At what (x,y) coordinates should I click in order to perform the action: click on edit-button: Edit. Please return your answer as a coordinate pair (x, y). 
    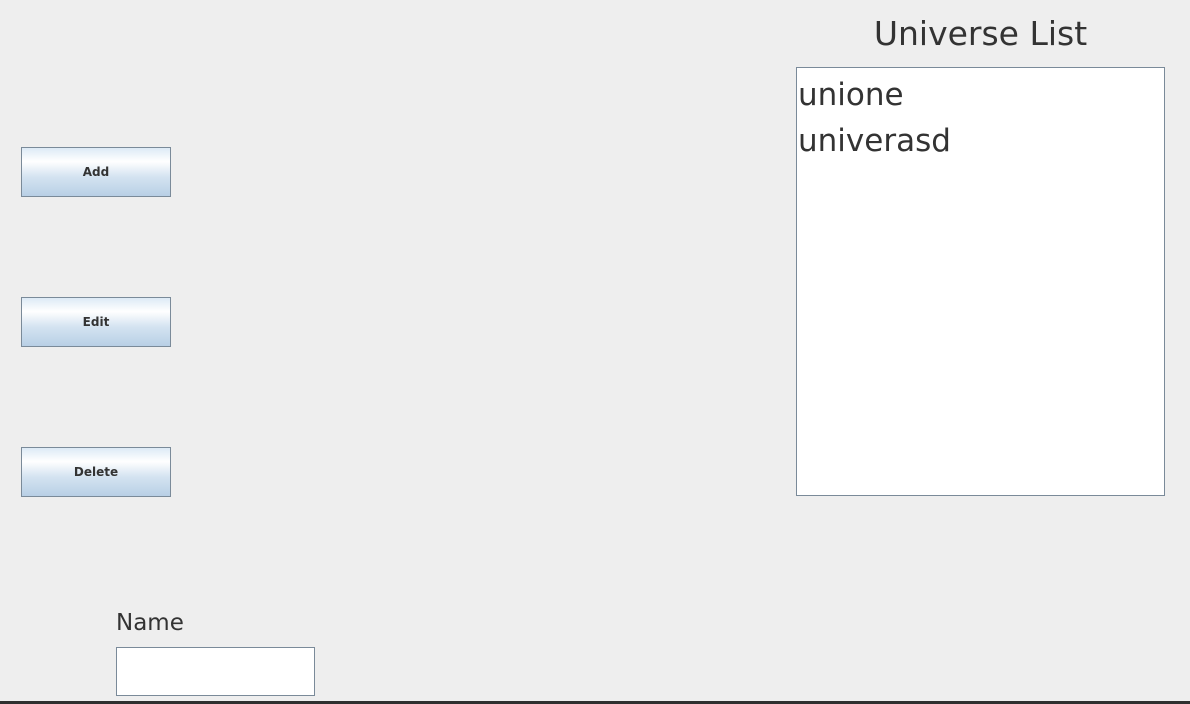
    Looking at the image, I should click on (96, 322).